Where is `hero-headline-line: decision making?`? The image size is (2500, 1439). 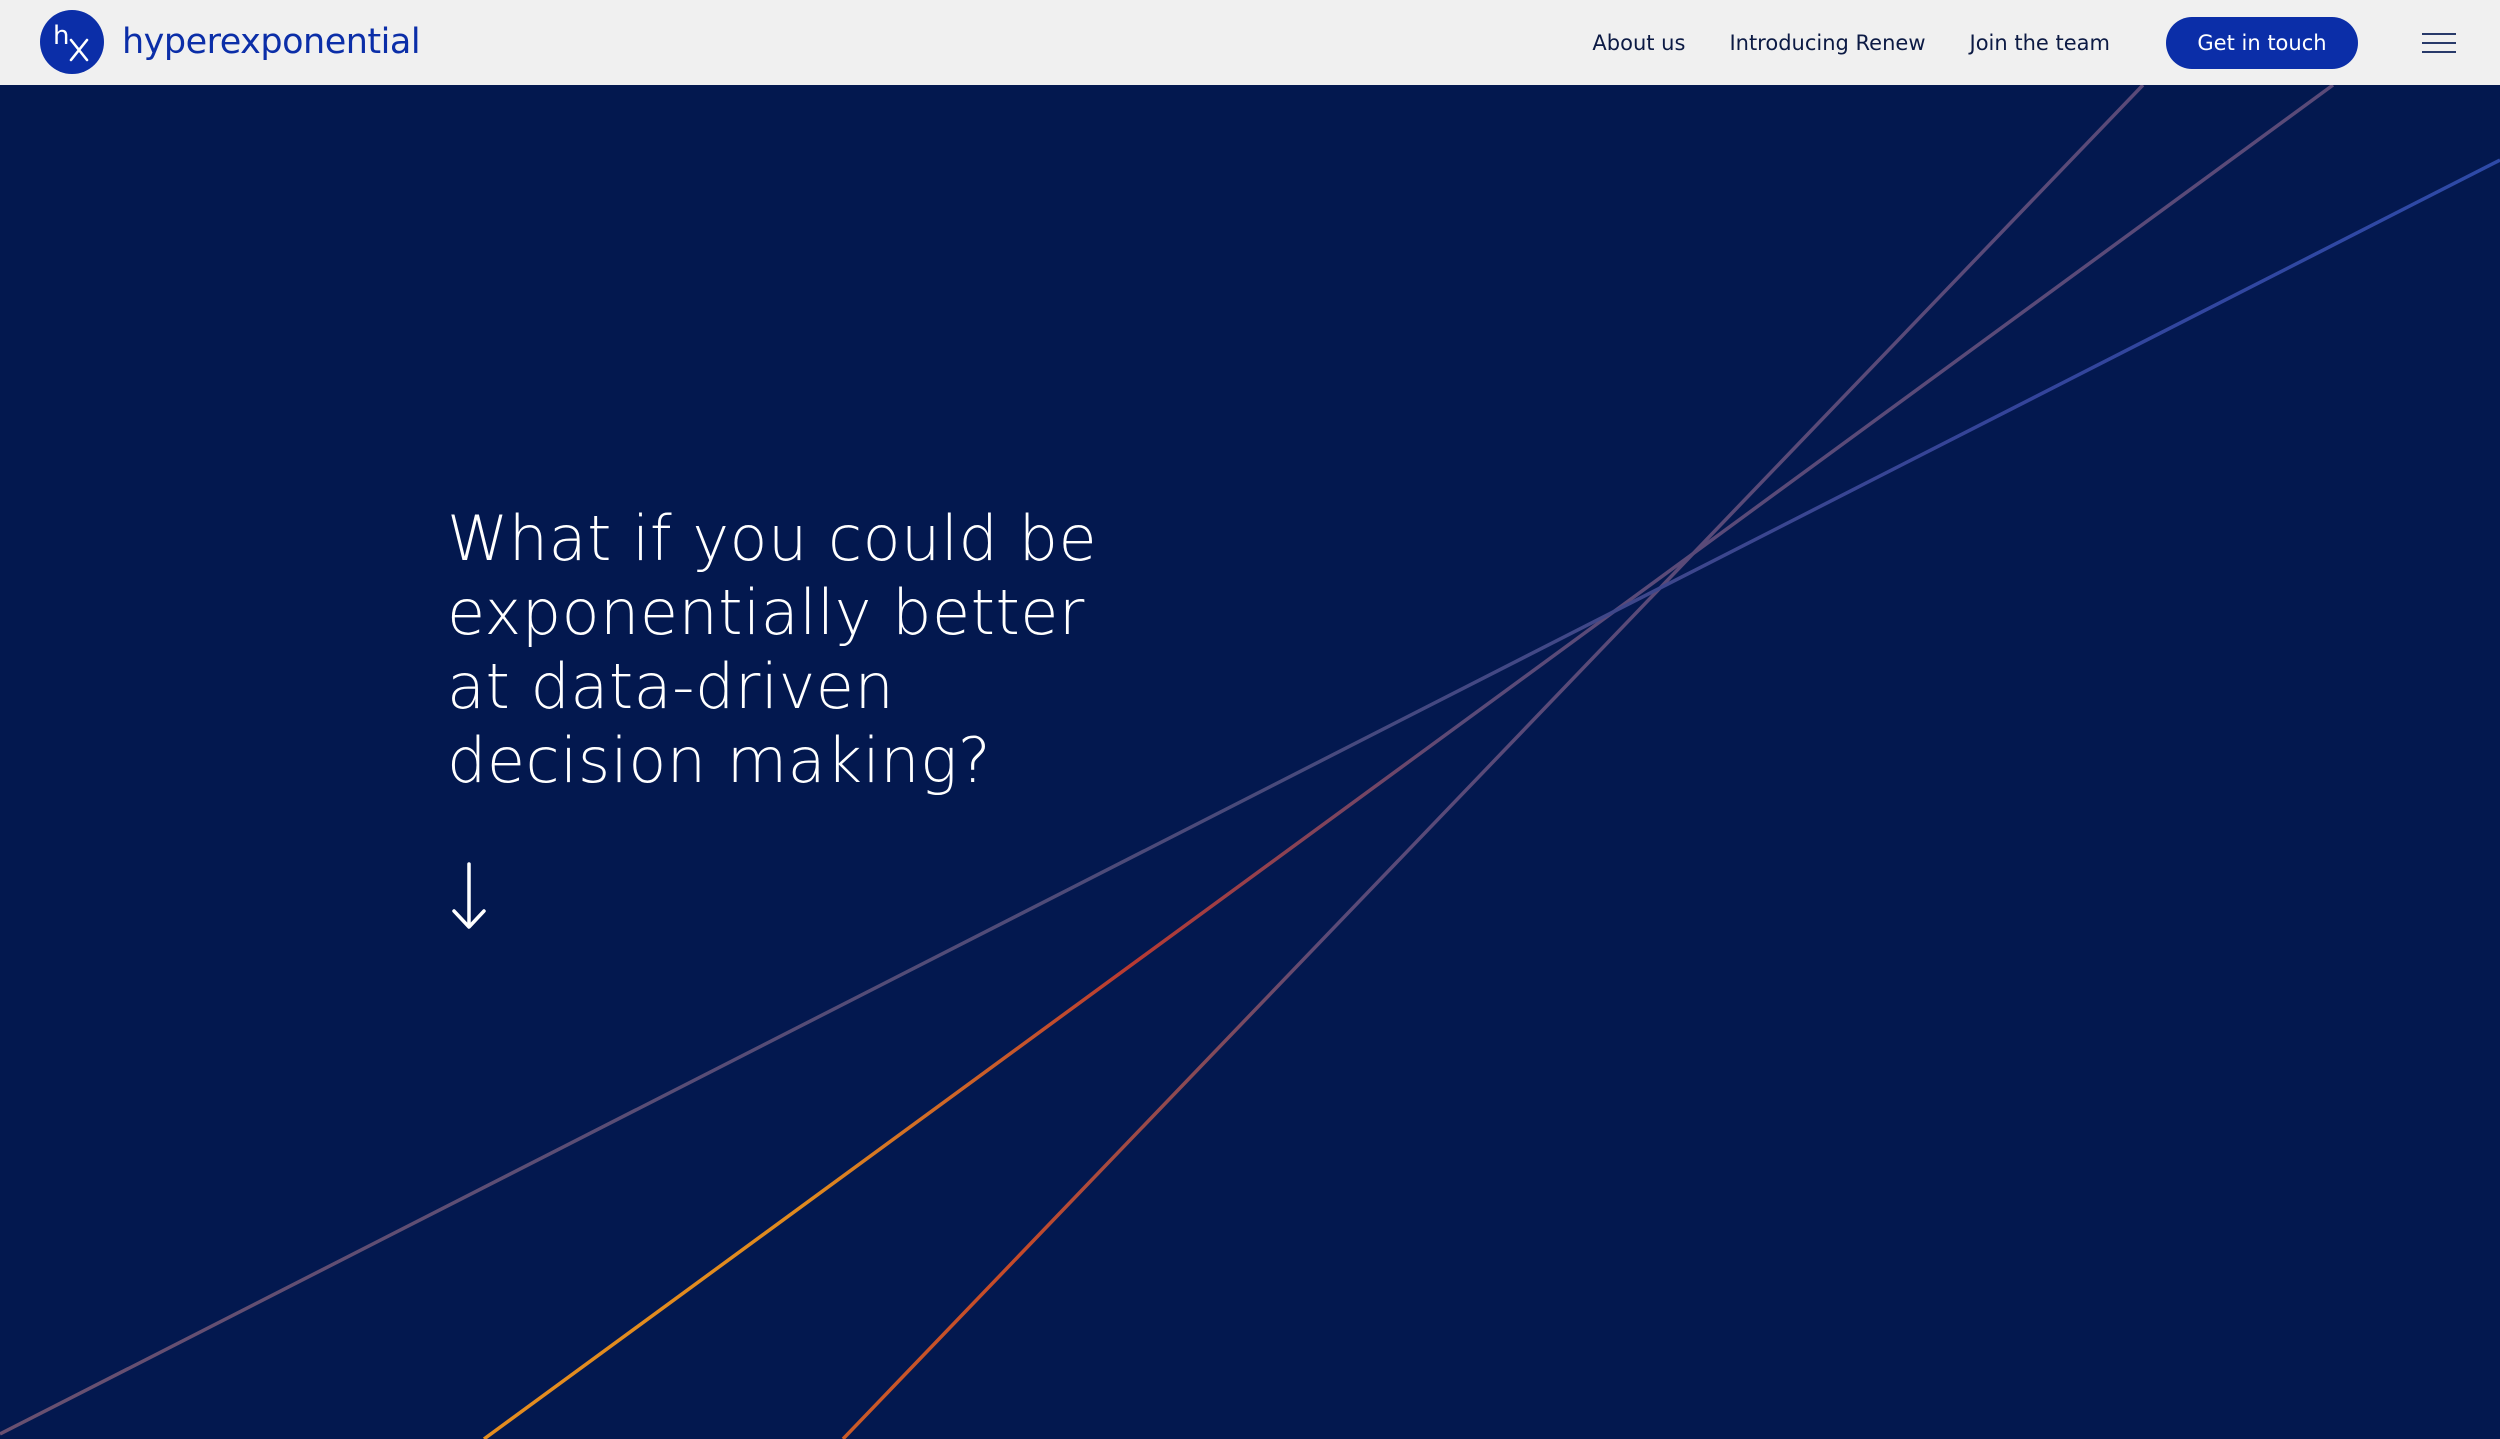
hero-headline-line: decision making? is located at coordinates (719, 760).